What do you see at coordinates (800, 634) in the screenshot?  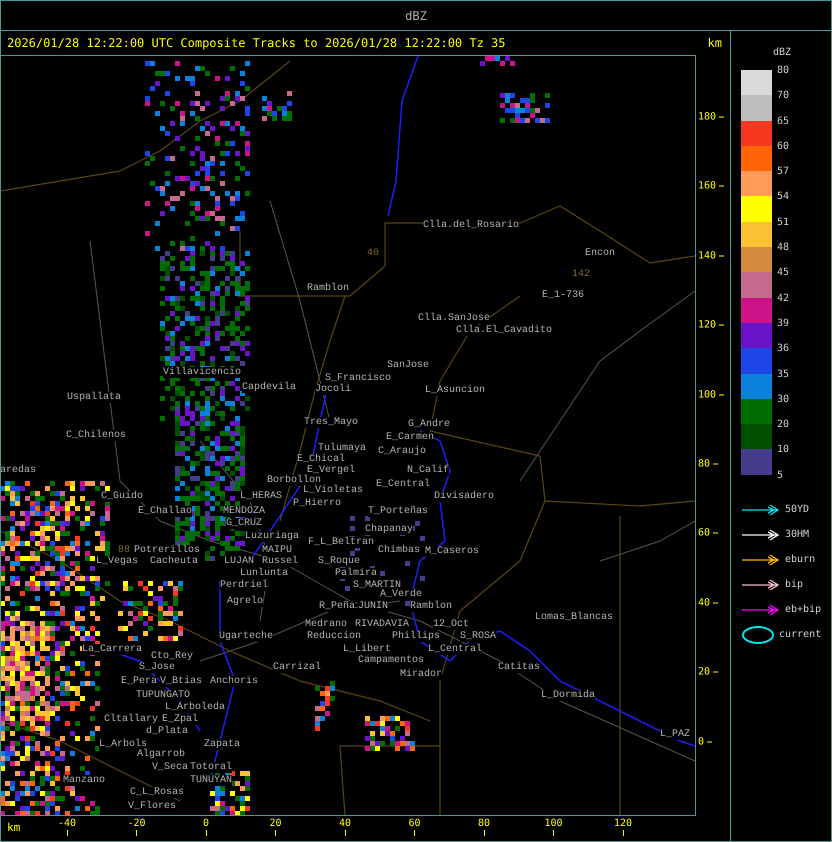 I see `track-label: current` at bounding box center [800, 634].